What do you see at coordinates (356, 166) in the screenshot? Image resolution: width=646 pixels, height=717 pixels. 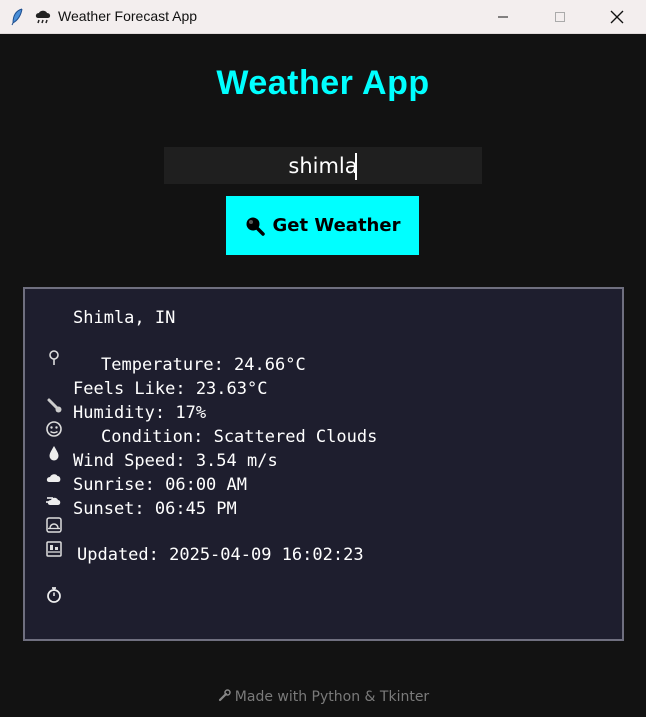 I see `text-caret` at bounding box center [356, 166].